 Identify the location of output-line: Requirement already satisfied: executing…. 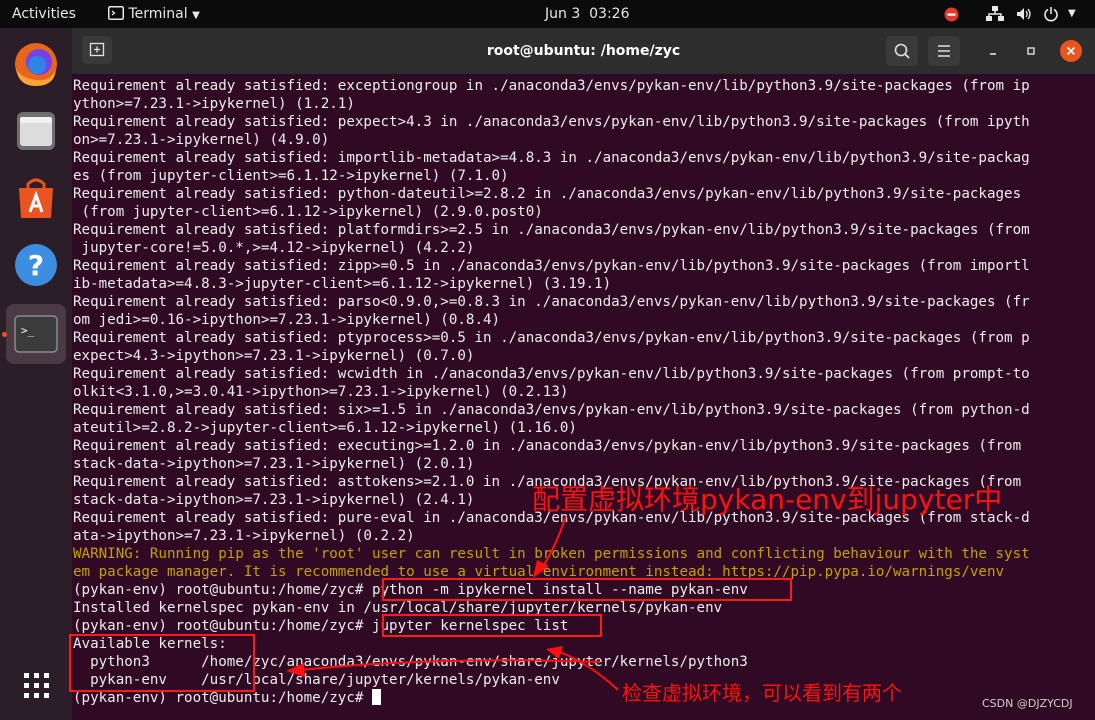
(547, 446).